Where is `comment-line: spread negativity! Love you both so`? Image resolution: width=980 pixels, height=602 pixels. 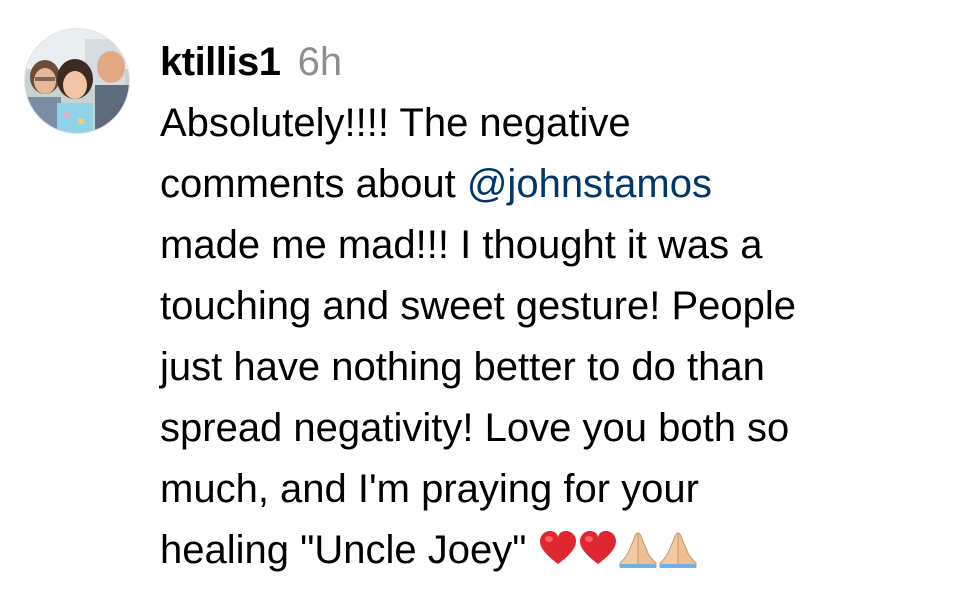
comment-line: spread negativity! Love you both so is located at coordinates (560, 428).